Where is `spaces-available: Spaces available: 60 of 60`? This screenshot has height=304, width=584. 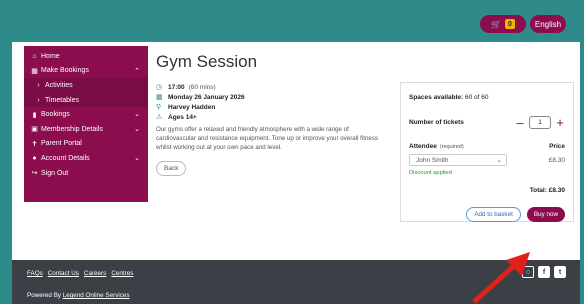 spaces-available: Spaces available: 60 of 60 is located at coordinates (487, 97).